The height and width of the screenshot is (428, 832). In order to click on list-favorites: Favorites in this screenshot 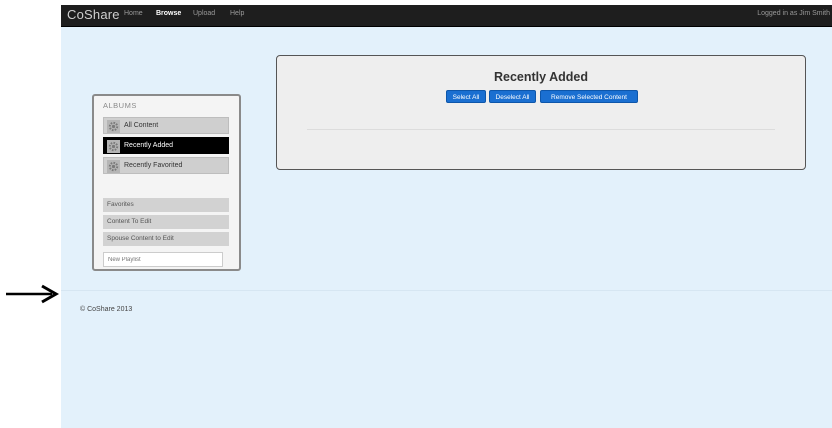, I will do `click(166, 205)`.